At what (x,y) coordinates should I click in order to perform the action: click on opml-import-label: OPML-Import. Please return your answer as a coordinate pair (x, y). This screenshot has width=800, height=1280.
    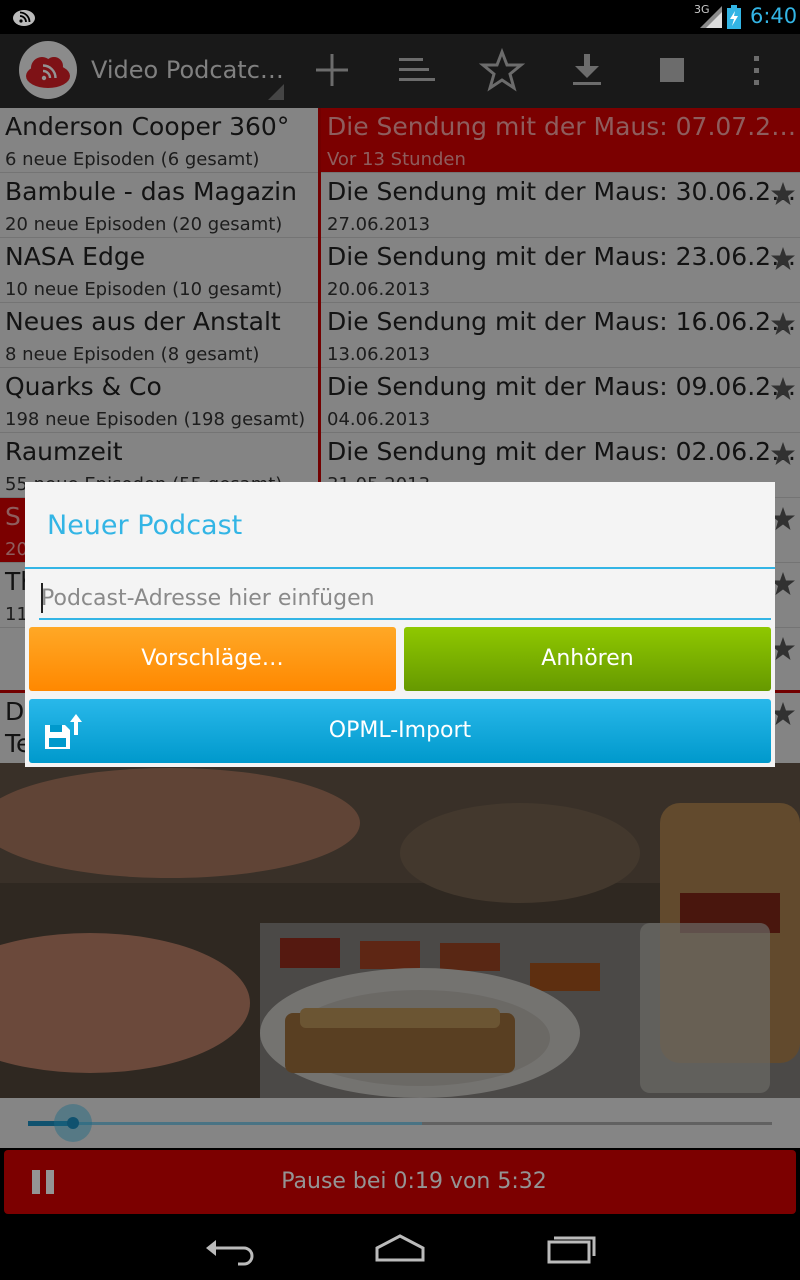
    Looking at the image, I should click on (400, 730).